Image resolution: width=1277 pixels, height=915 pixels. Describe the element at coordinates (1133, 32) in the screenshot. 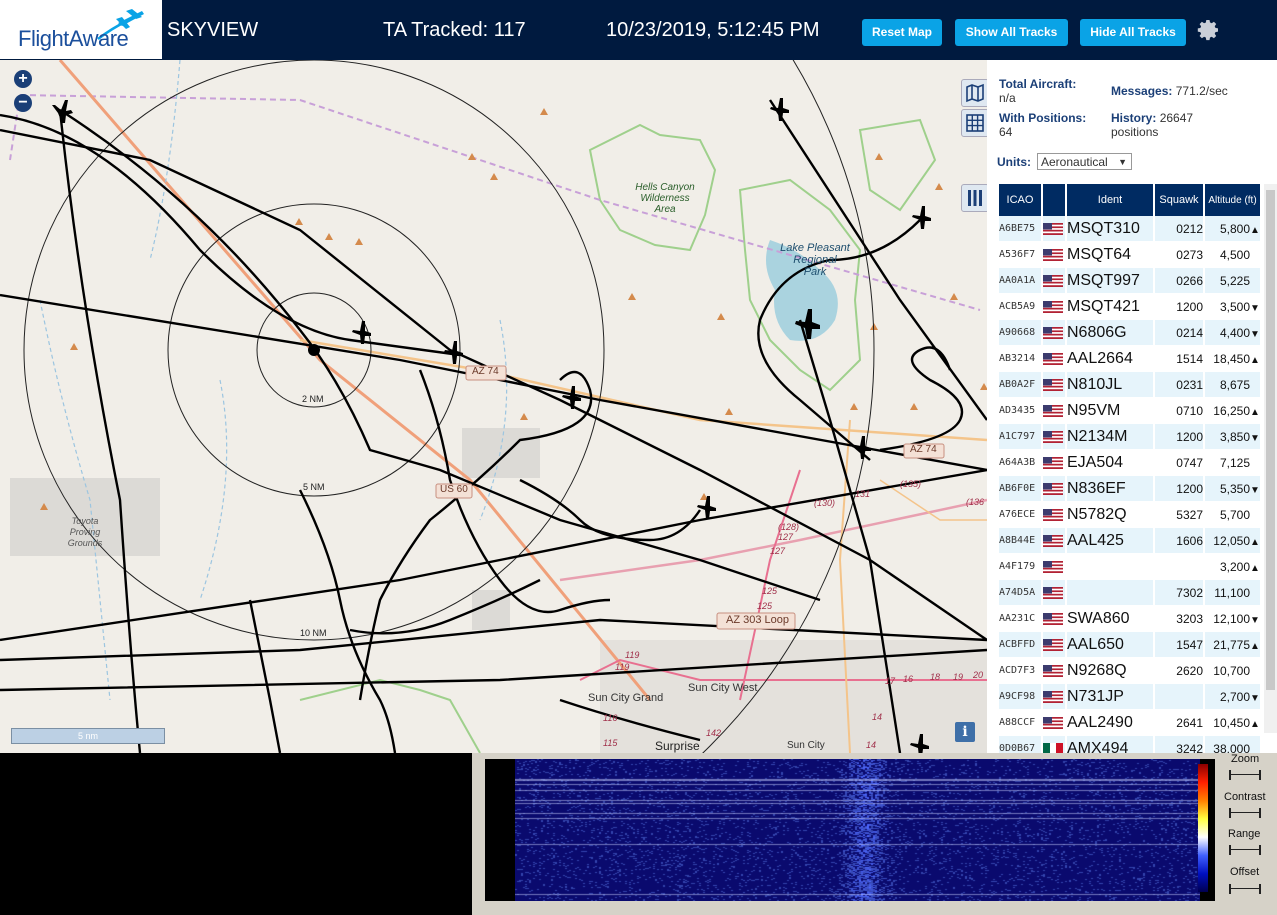

I see `hide-all-tracks-button: Hide All Tracks` at that location.